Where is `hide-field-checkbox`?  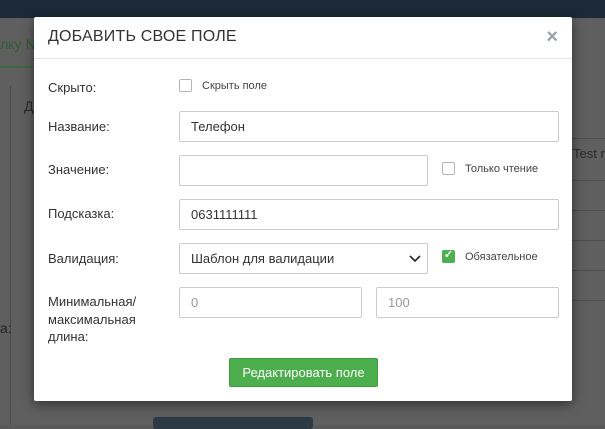
hide-field-checkbox is located at coordinates (185, 85).